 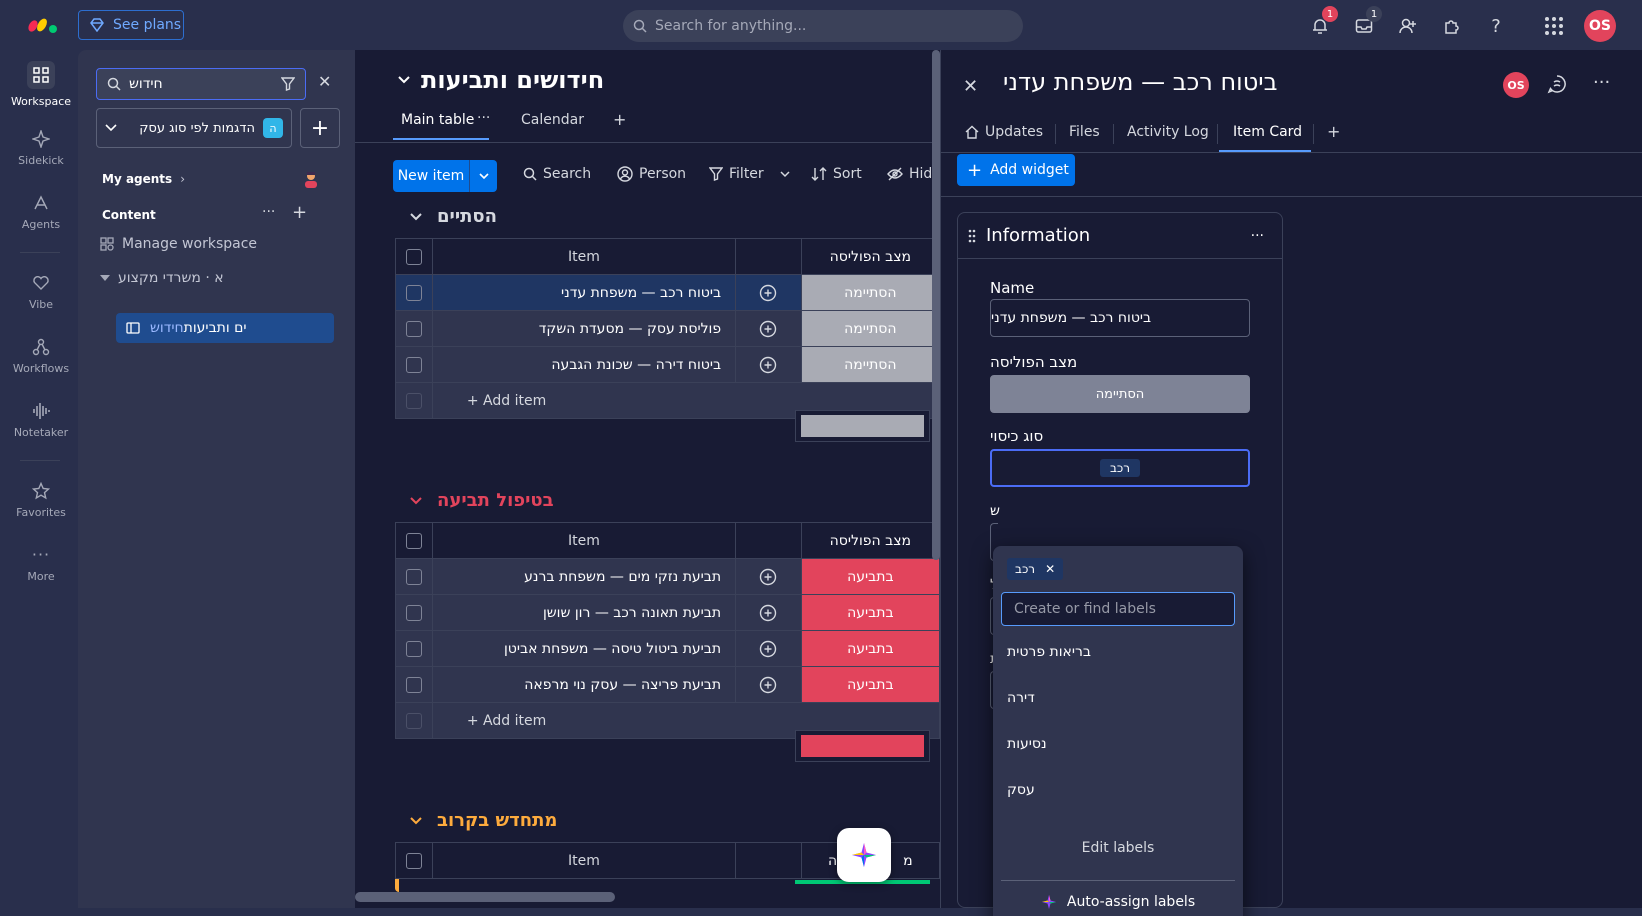 I want to click on widget-more-icon: ···, so click(x=1266, y=236).